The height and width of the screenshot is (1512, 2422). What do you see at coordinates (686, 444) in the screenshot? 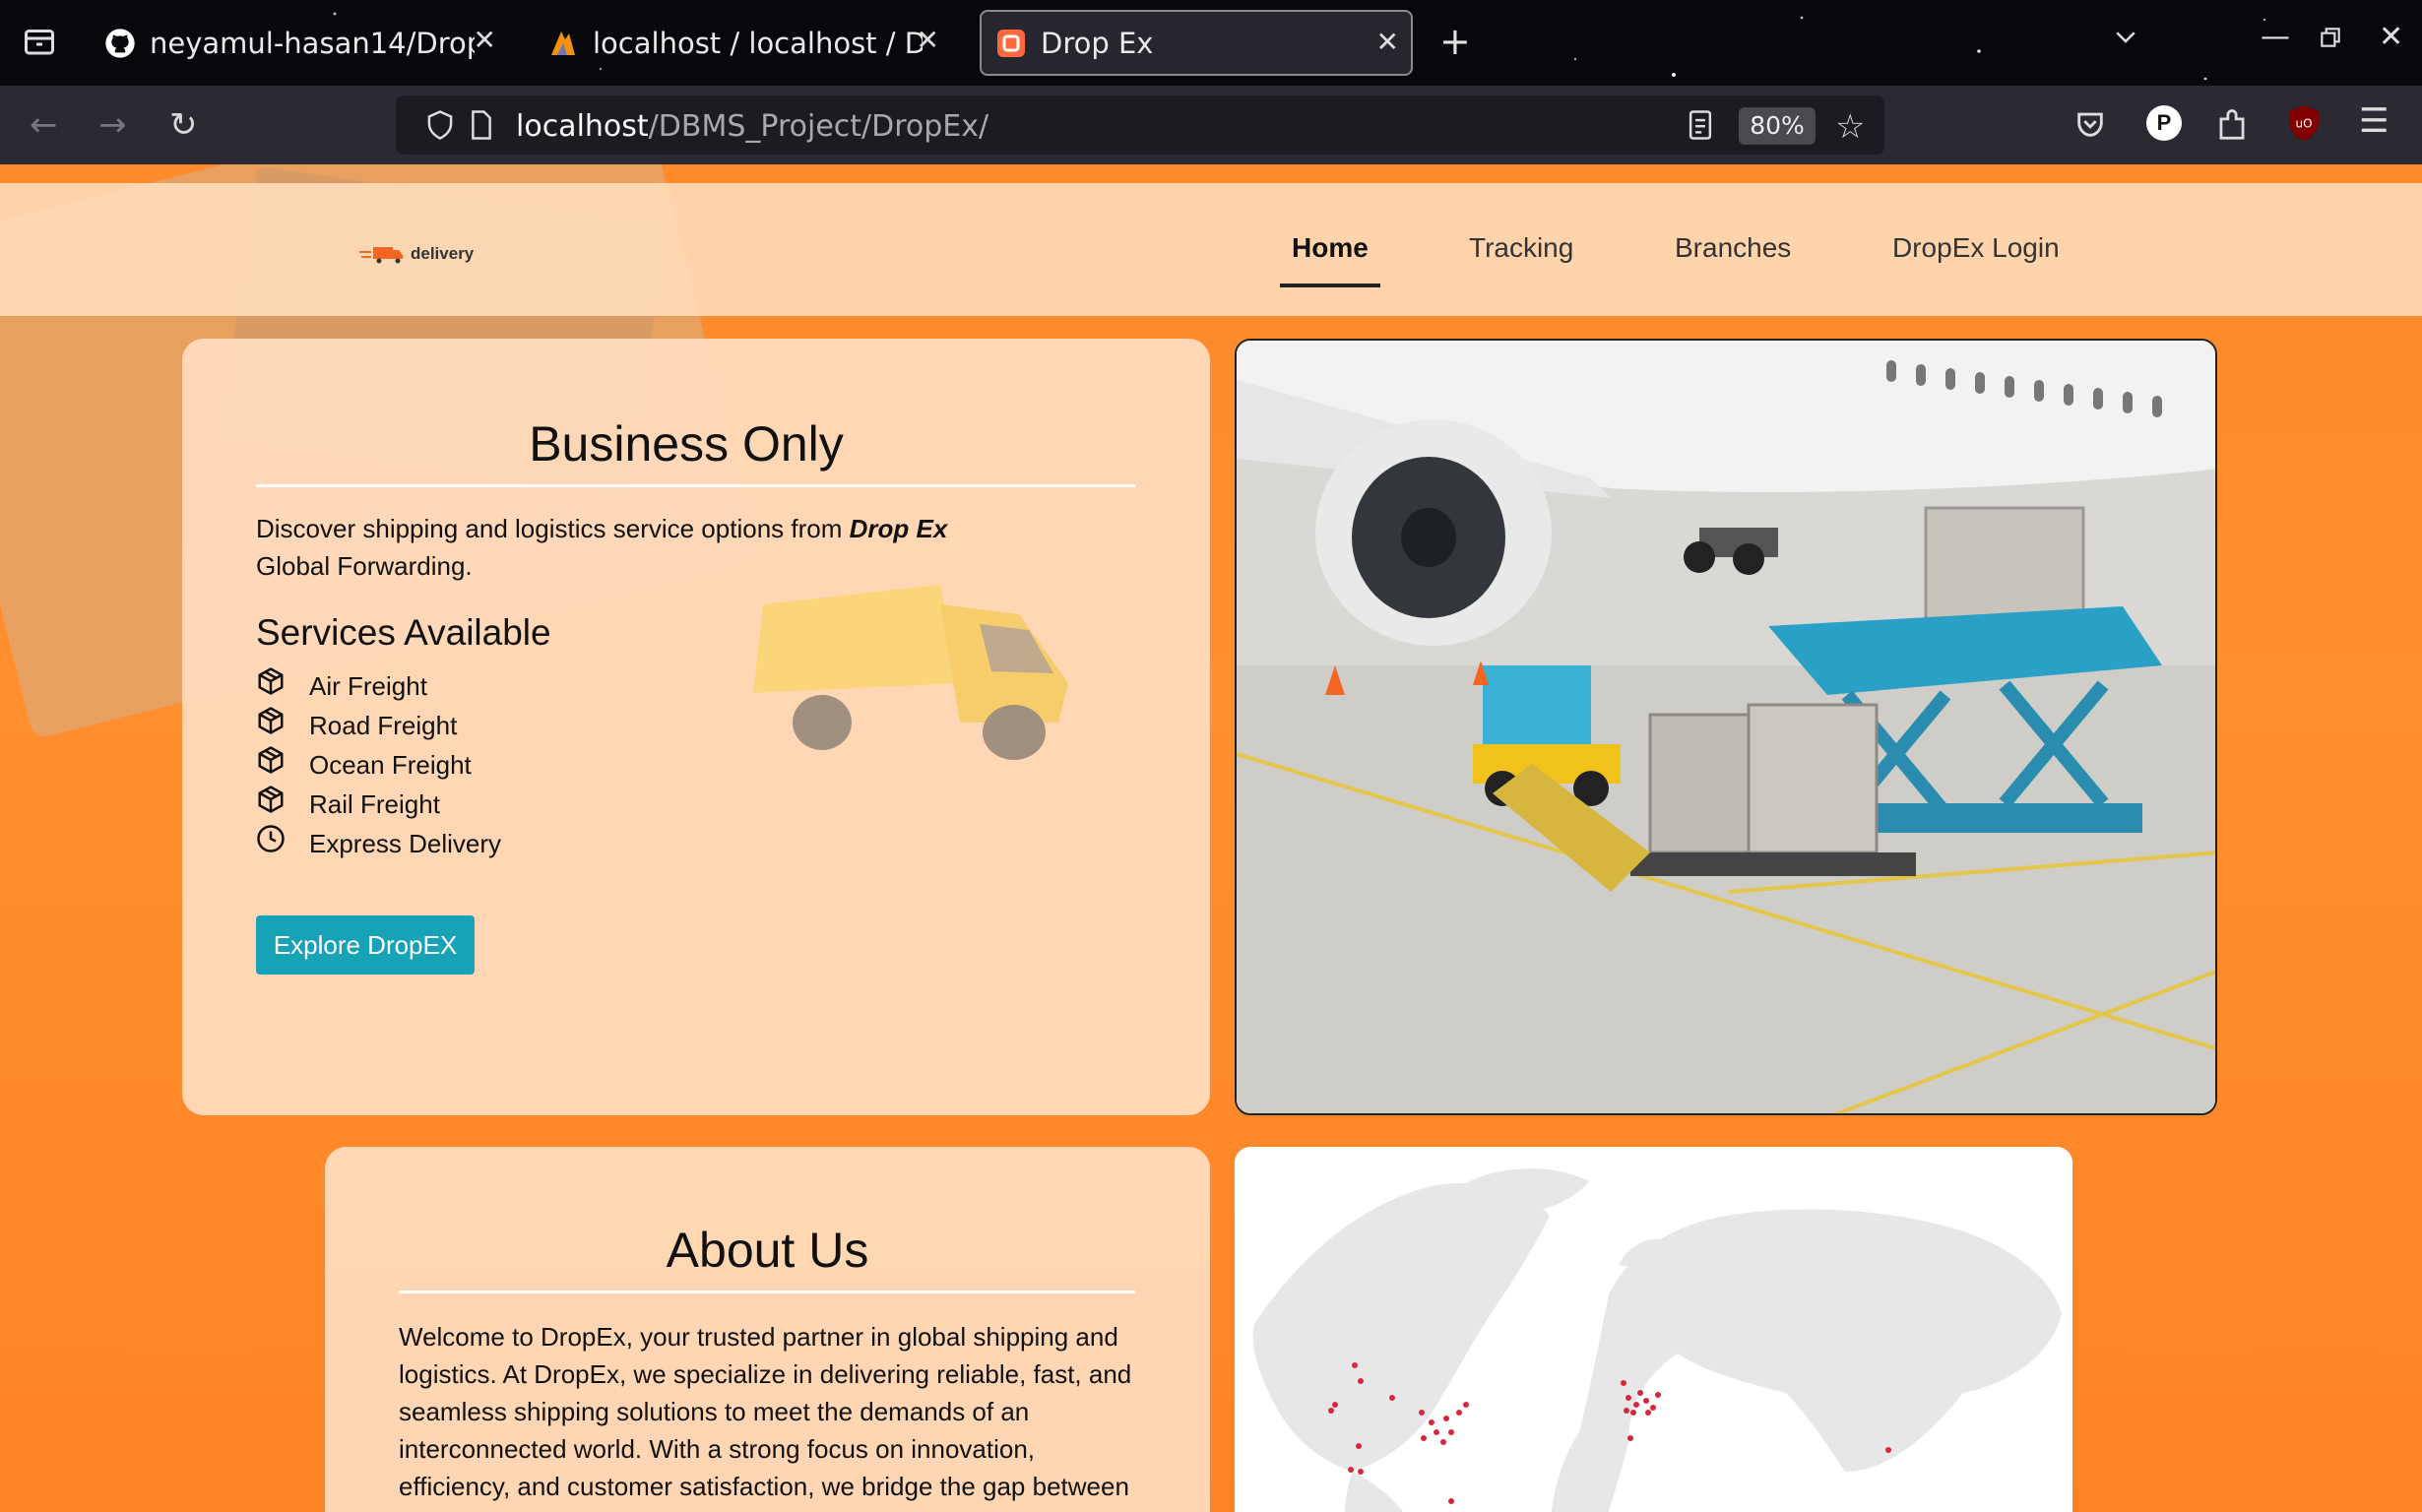
I see `business-title: Business Only` at bounding box center [686, 444].